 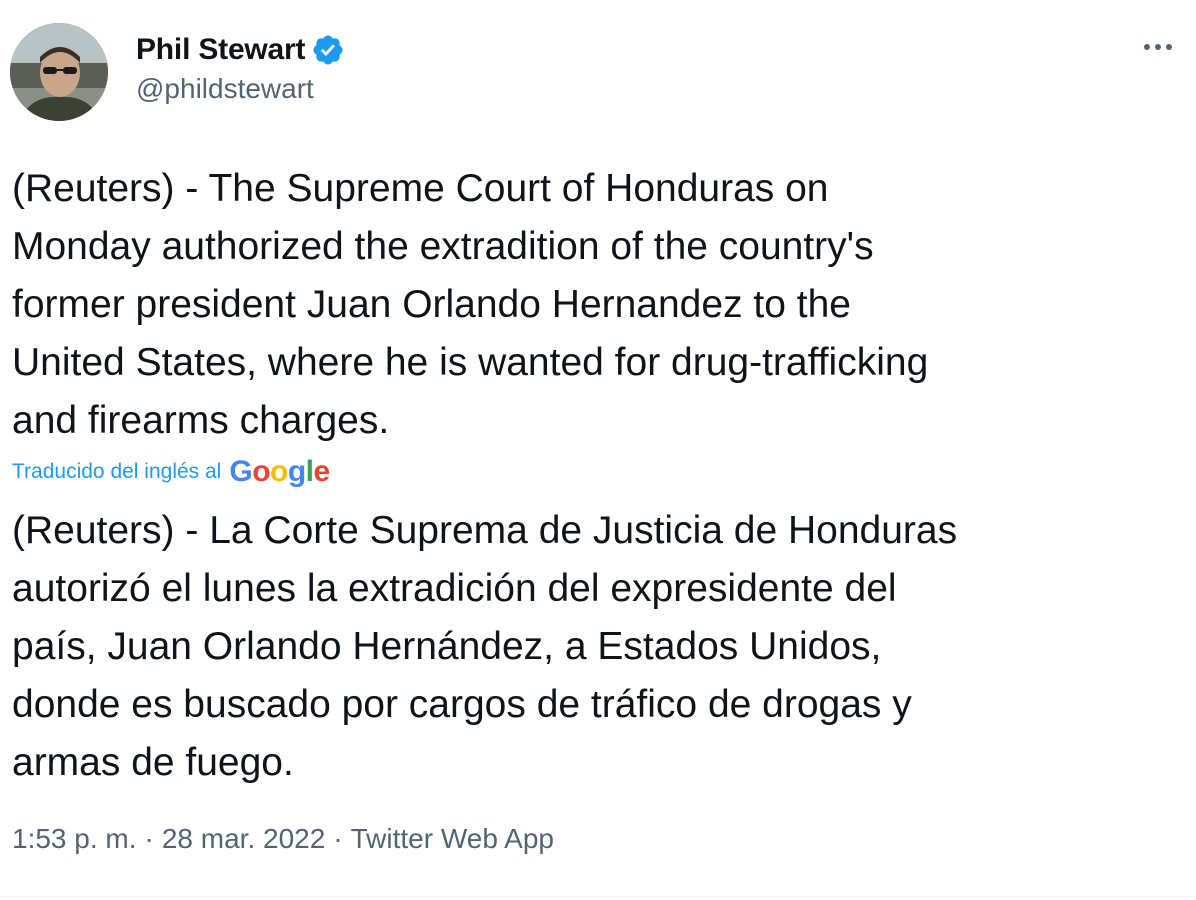 I want to click on avatar-photo-icon, so click(x=59, y=72).